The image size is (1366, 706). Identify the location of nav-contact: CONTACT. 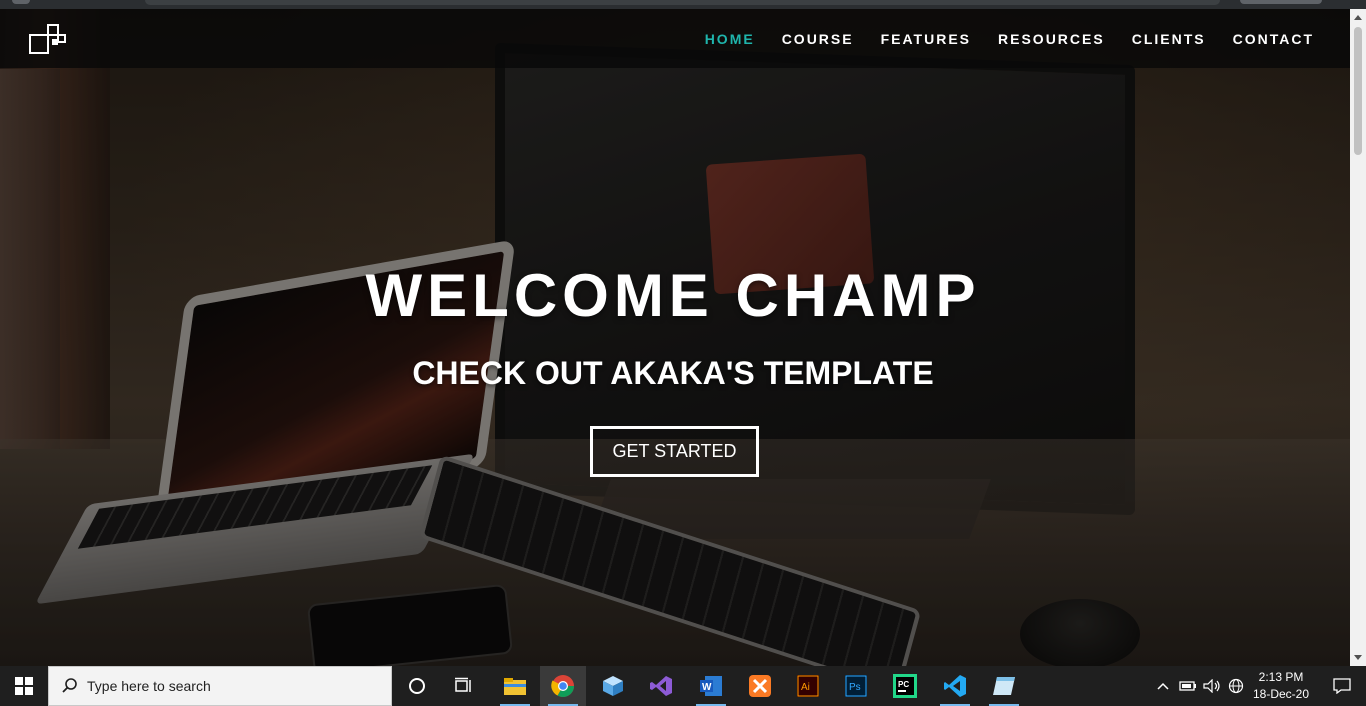
(1273, 39).